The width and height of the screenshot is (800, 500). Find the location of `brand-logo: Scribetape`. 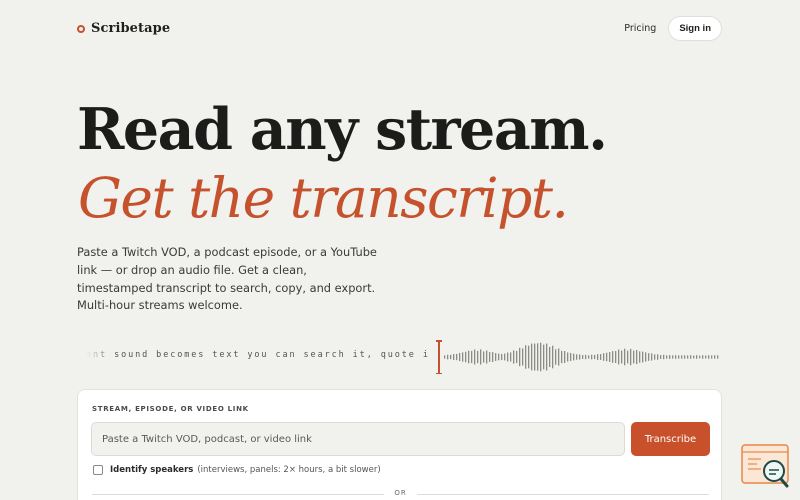

brand-logo: Scribetape is located at coordinates (123, 28).